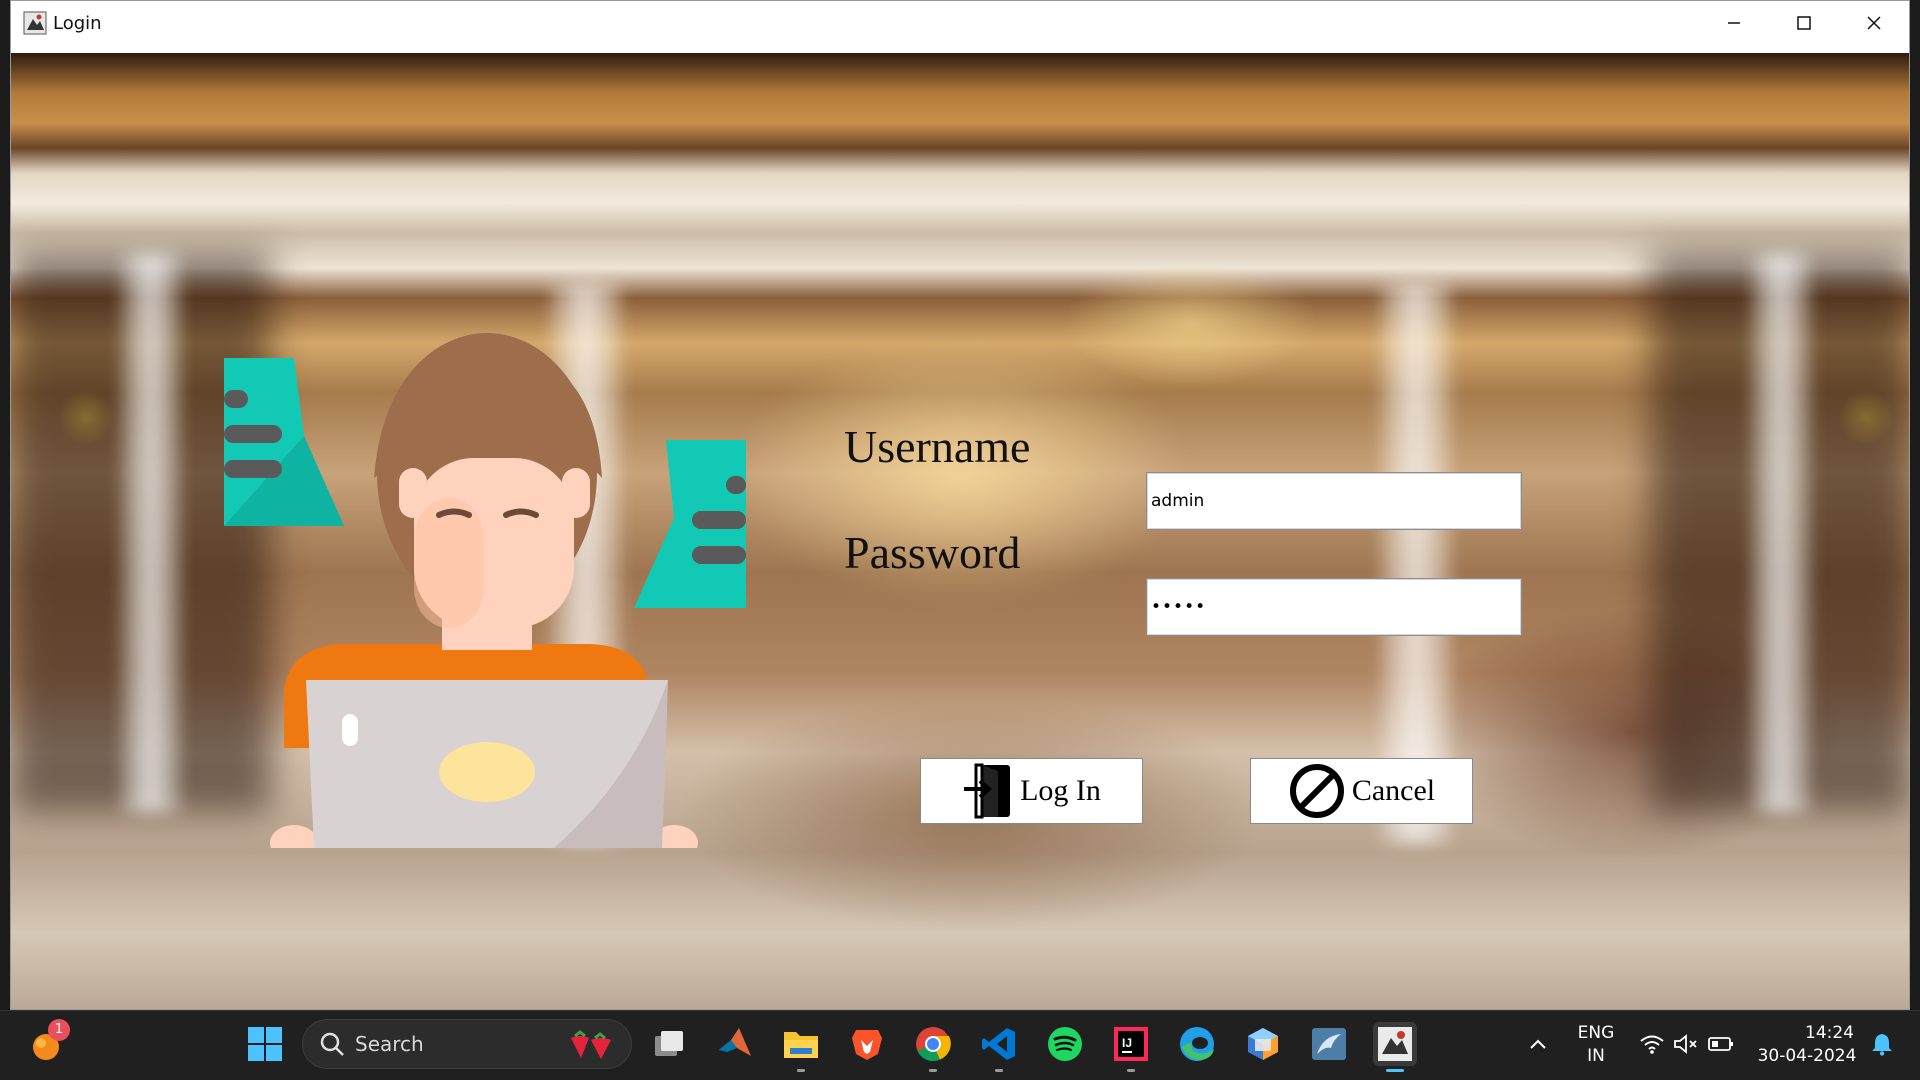 This screenshot has width=1920, height=1080. Describe the element at coordinates (1127, 1043) in the screenshot. I see `svg-text: IJ` at that location.